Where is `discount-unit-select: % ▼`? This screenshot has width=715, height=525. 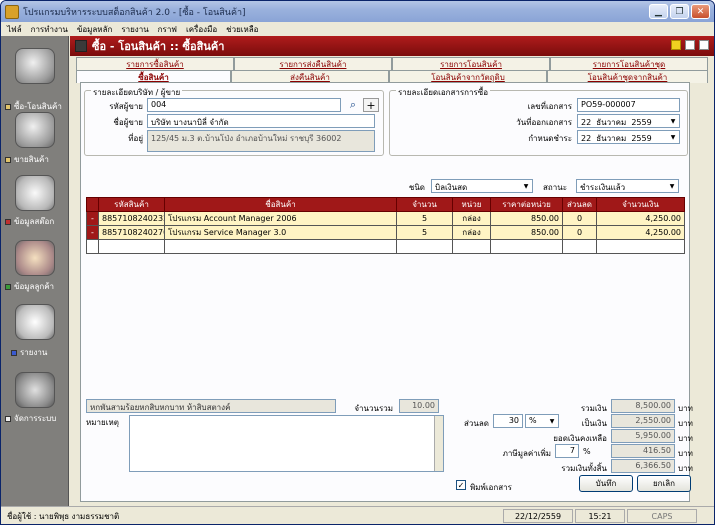 discount-unit-select: % ▼ is located at coordinates (542, 421).